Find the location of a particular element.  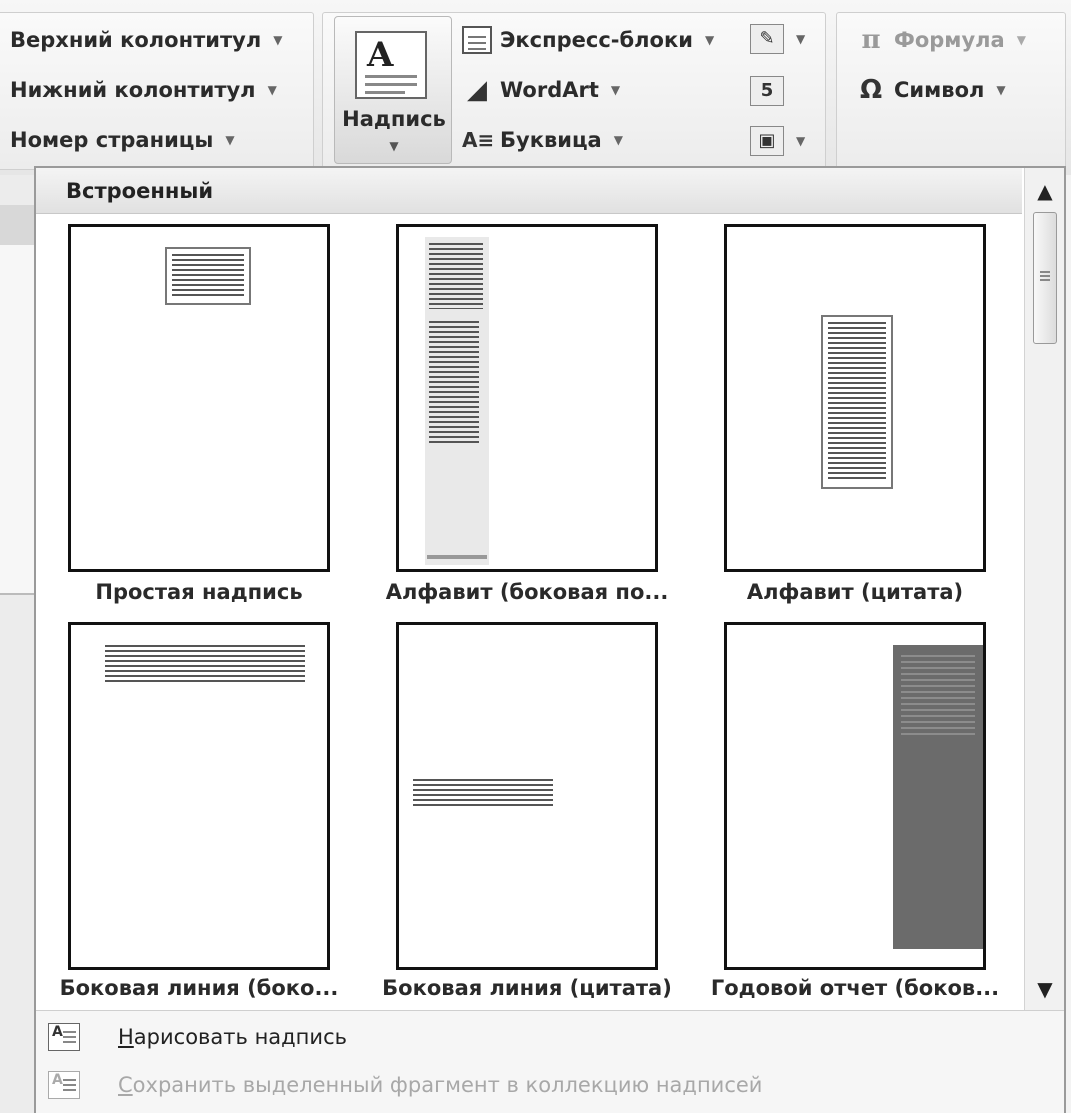

symbol-button: Ω Символ ▼ is located at coordinates (931, 90).